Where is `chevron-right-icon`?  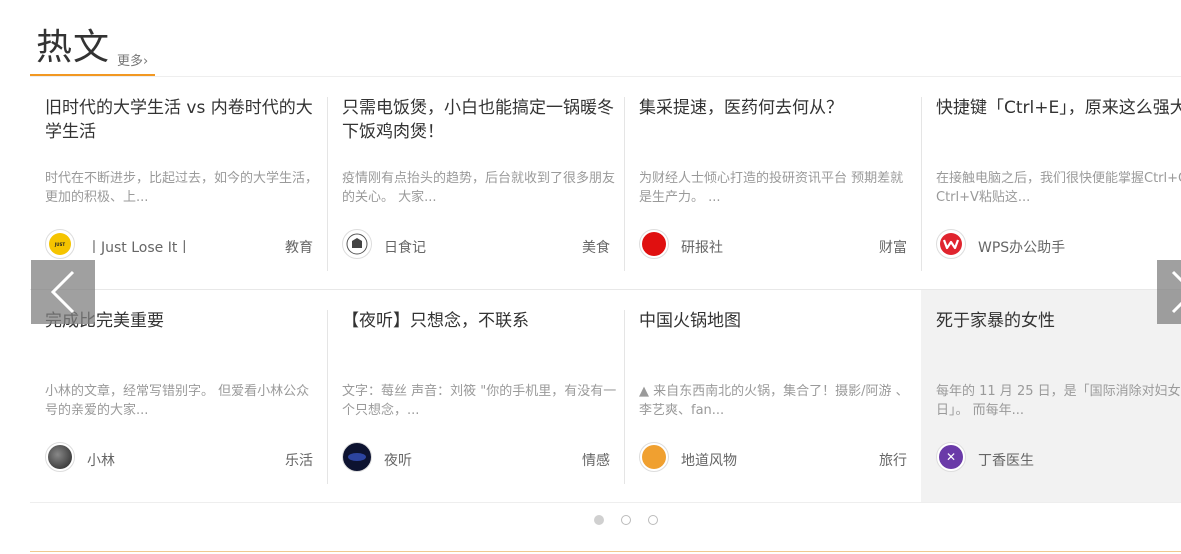
chevron-right-icon is located at coordinates (1176, 292).